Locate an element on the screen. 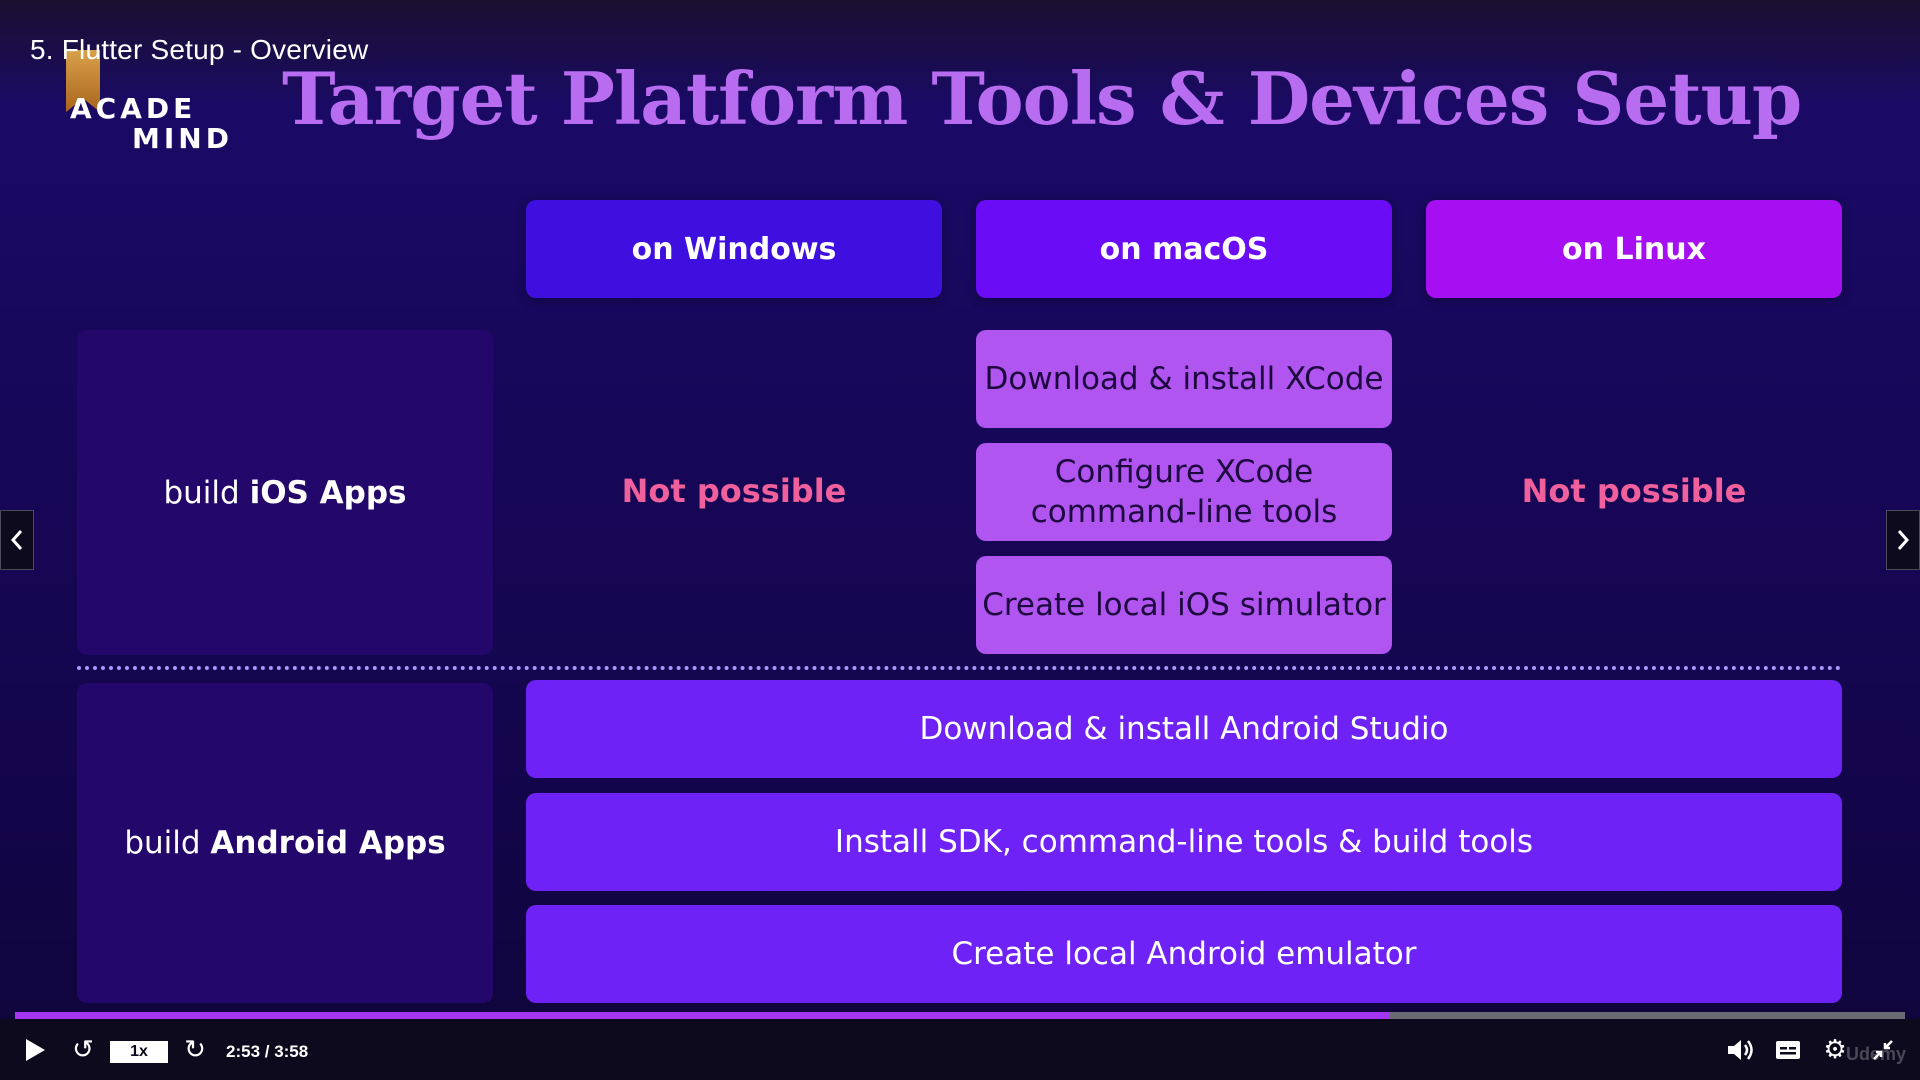  row-header-android: build Android Apps is located at coordinates (285, 843).